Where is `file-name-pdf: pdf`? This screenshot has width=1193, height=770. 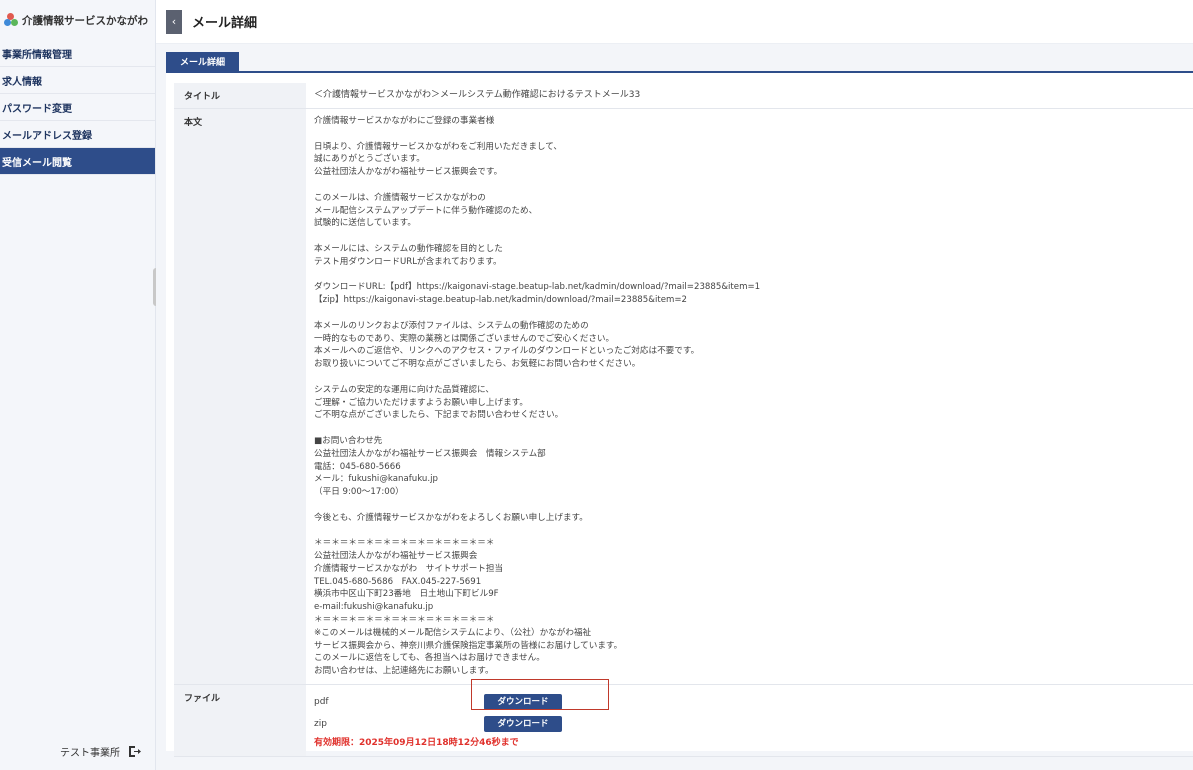 file-name-pdf: pdf is located at coordinates (321, 701).